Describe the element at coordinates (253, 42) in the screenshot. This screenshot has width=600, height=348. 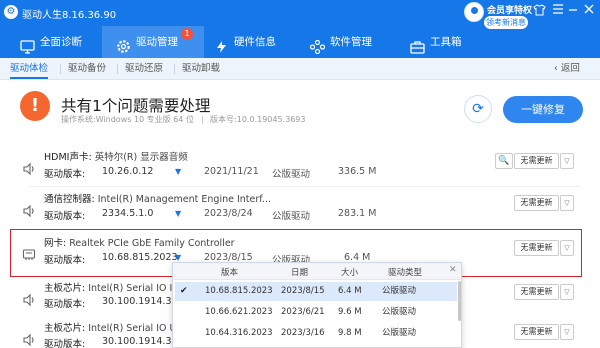
I see `tab-hardware-info: 硬件信息` at that location.